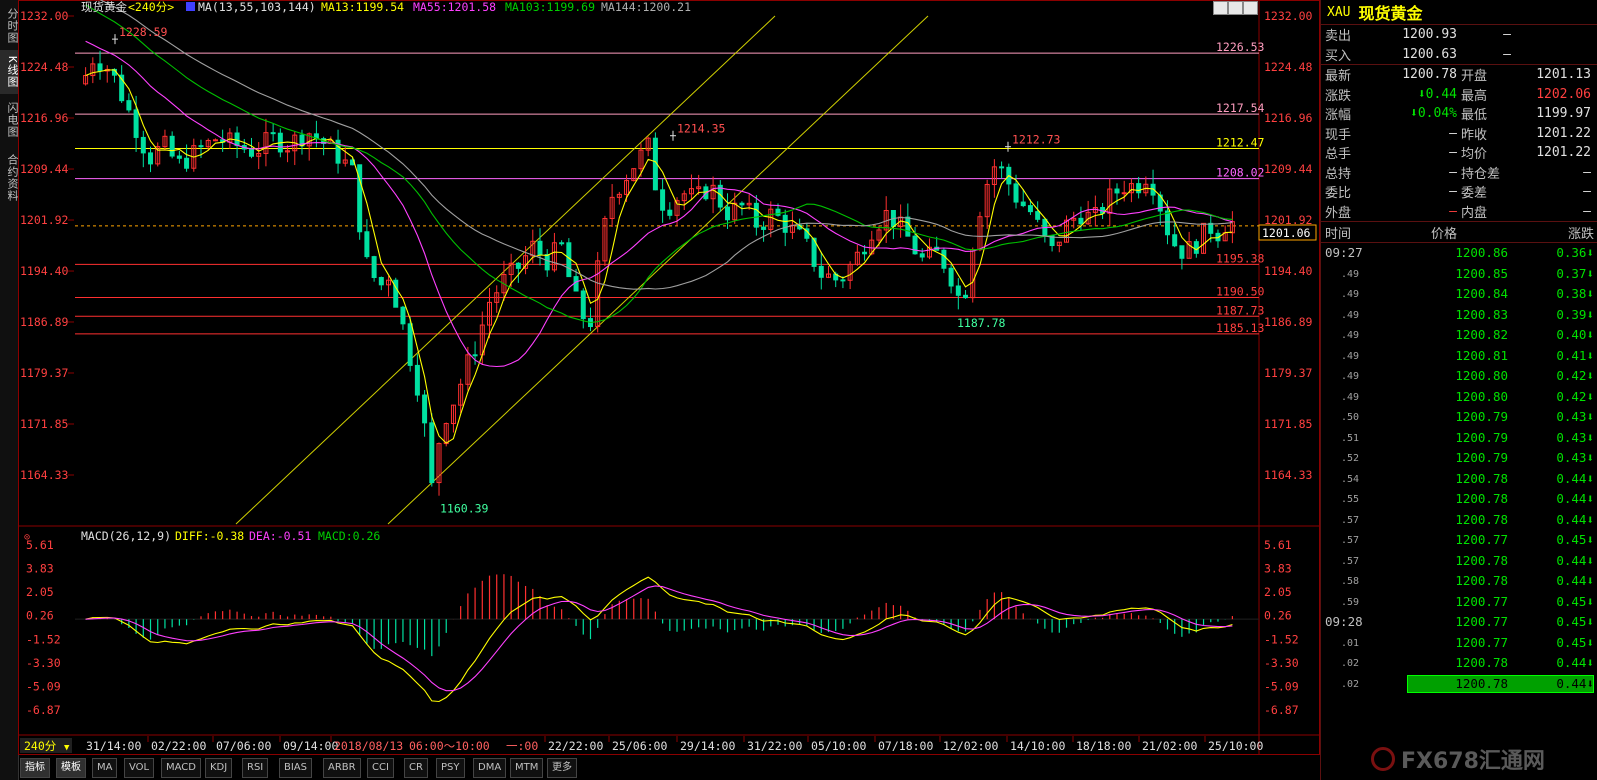 The image size is (1597, 780). Describe the element at coordinates (1338, 194) in the screenshot. I see `quote-label: 委比` at that location.